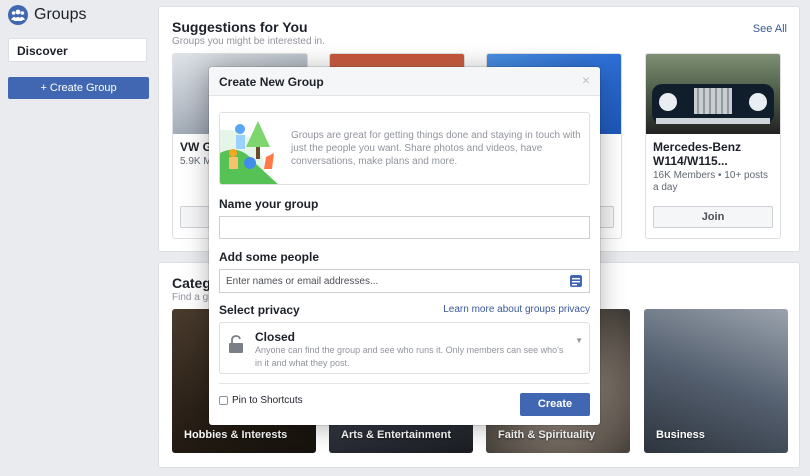 The image size is (810, 476). What do you see at coordinates (576, 281) in the screenshot?
I see `contacts-icon` at bounding box center [576, 281].